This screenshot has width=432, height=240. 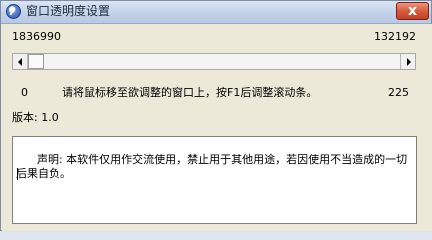 What do you see at coordinates (36, 36) in the screenshot?
I see `top-left-value: 1836990` at bounding box center [36, 36].